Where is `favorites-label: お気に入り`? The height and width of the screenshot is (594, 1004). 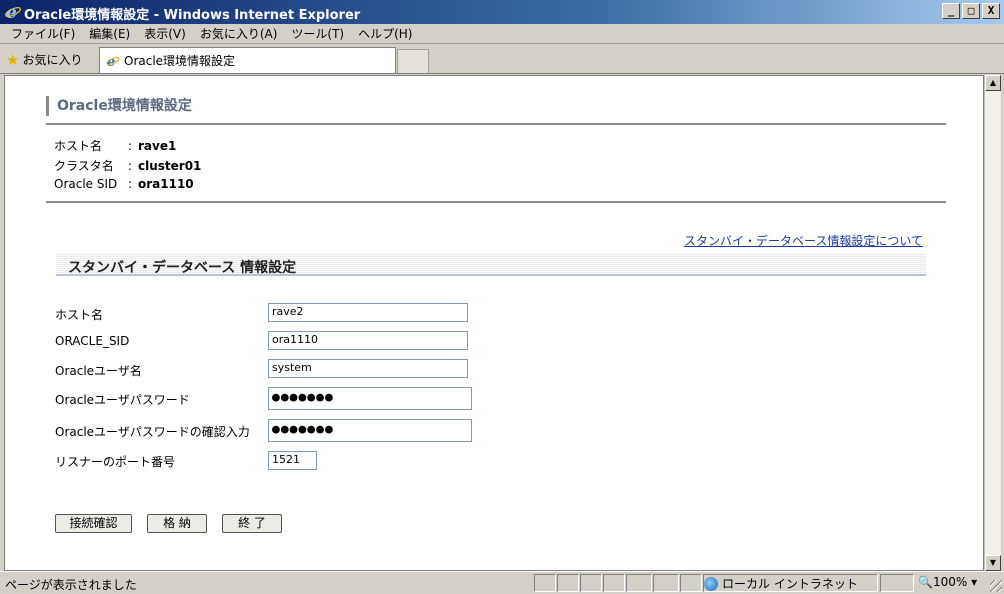
favorites-label: お気に入り is located at coordinates (52, 60).